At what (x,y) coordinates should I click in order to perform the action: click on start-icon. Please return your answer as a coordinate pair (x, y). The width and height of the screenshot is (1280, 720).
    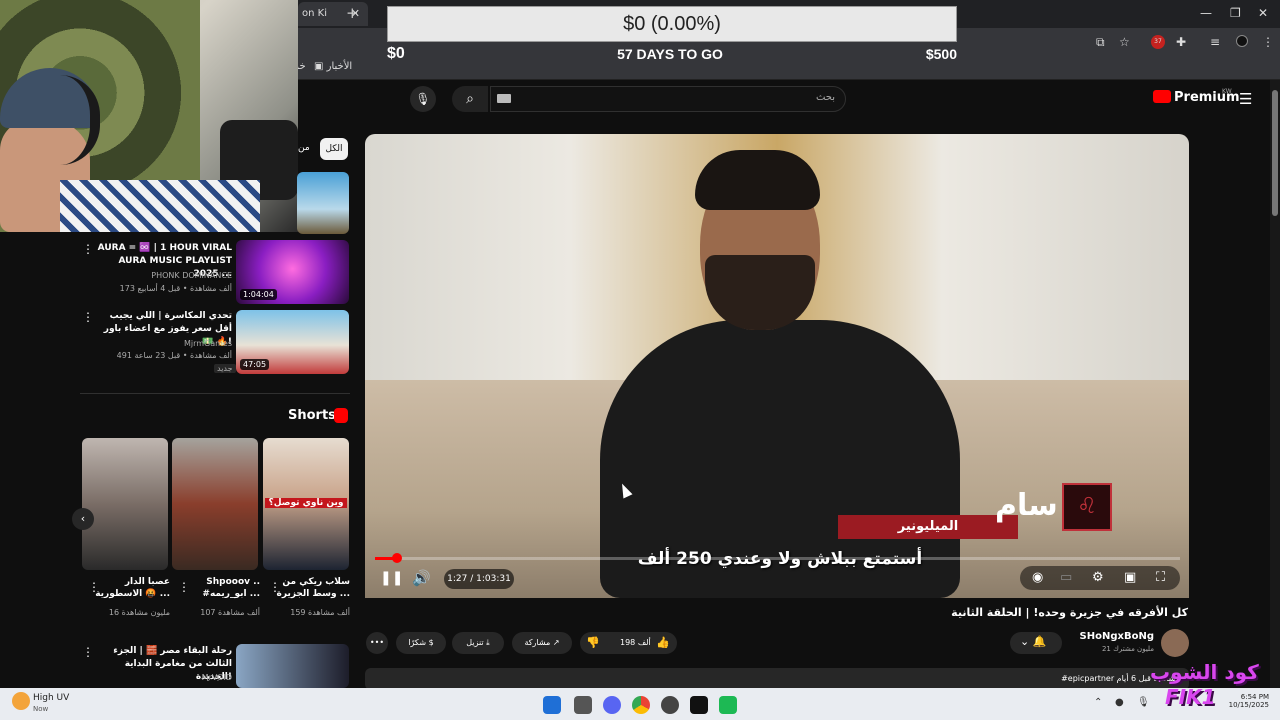
    Looking at the image, I should click on (552, 705).